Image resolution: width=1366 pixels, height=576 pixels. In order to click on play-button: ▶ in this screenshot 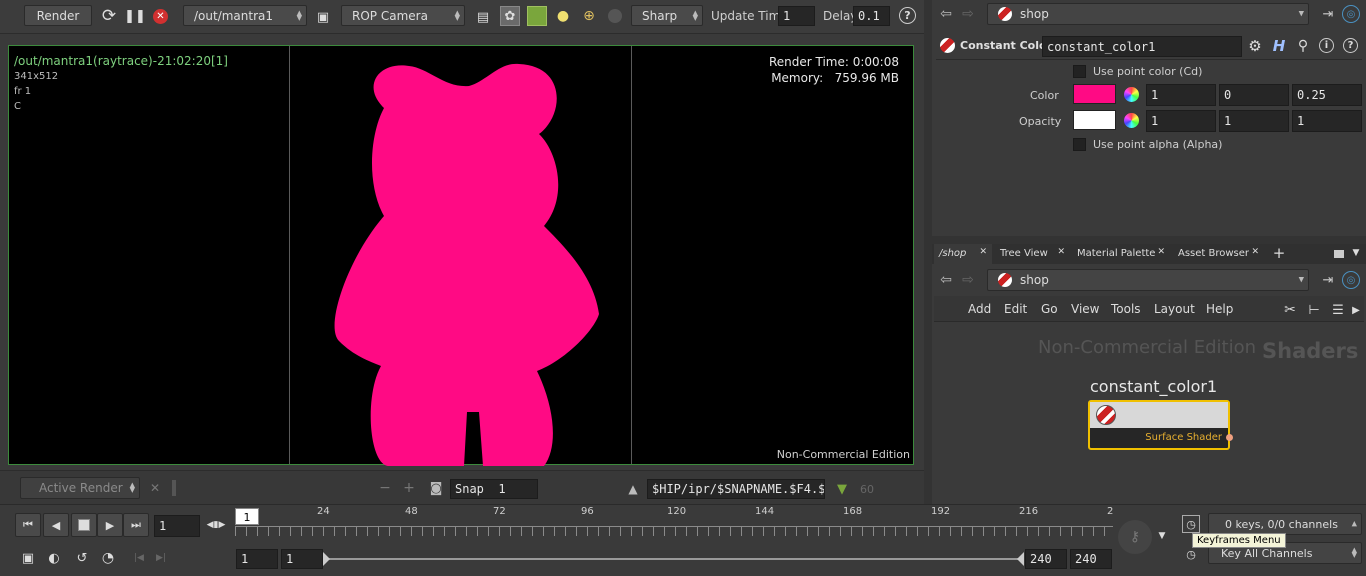, I will do `click(110, 525)`.